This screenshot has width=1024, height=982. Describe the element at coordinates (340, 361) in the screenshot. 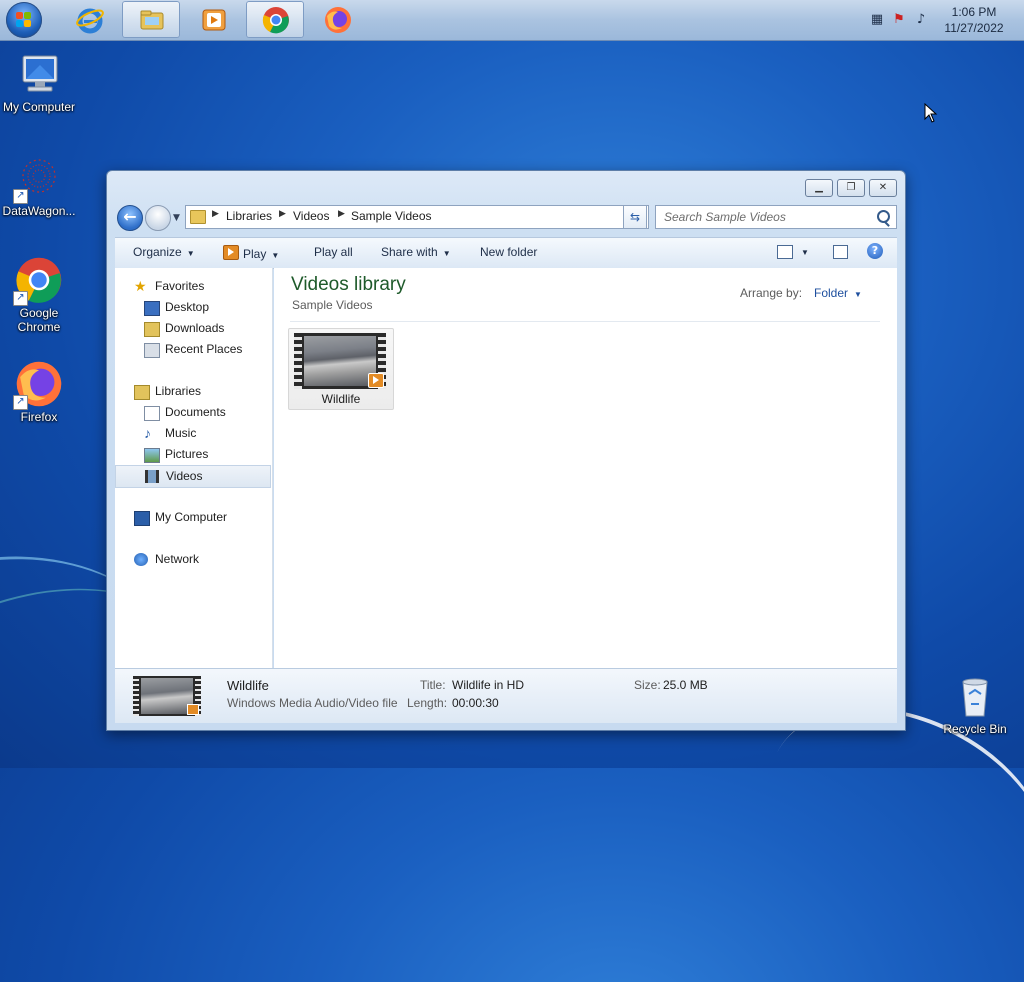

I see `video-thumbnail` at that location.